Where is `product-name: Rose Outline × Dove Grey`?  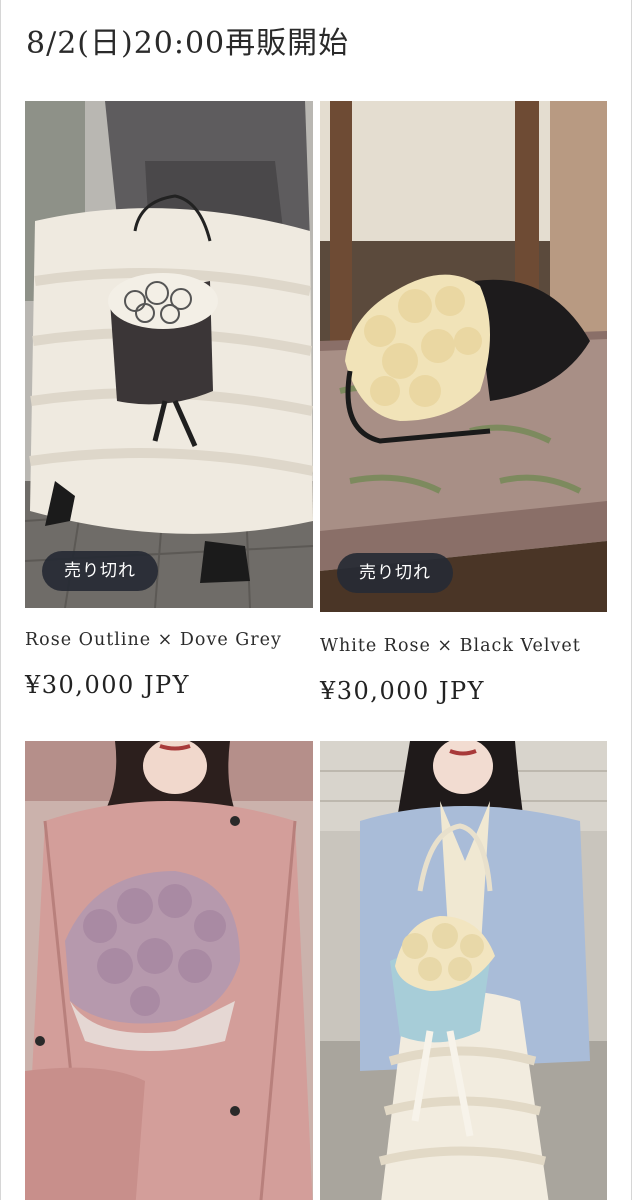 product-name: Rose Outline × Dove Grey is located at coordinates (169, 640).